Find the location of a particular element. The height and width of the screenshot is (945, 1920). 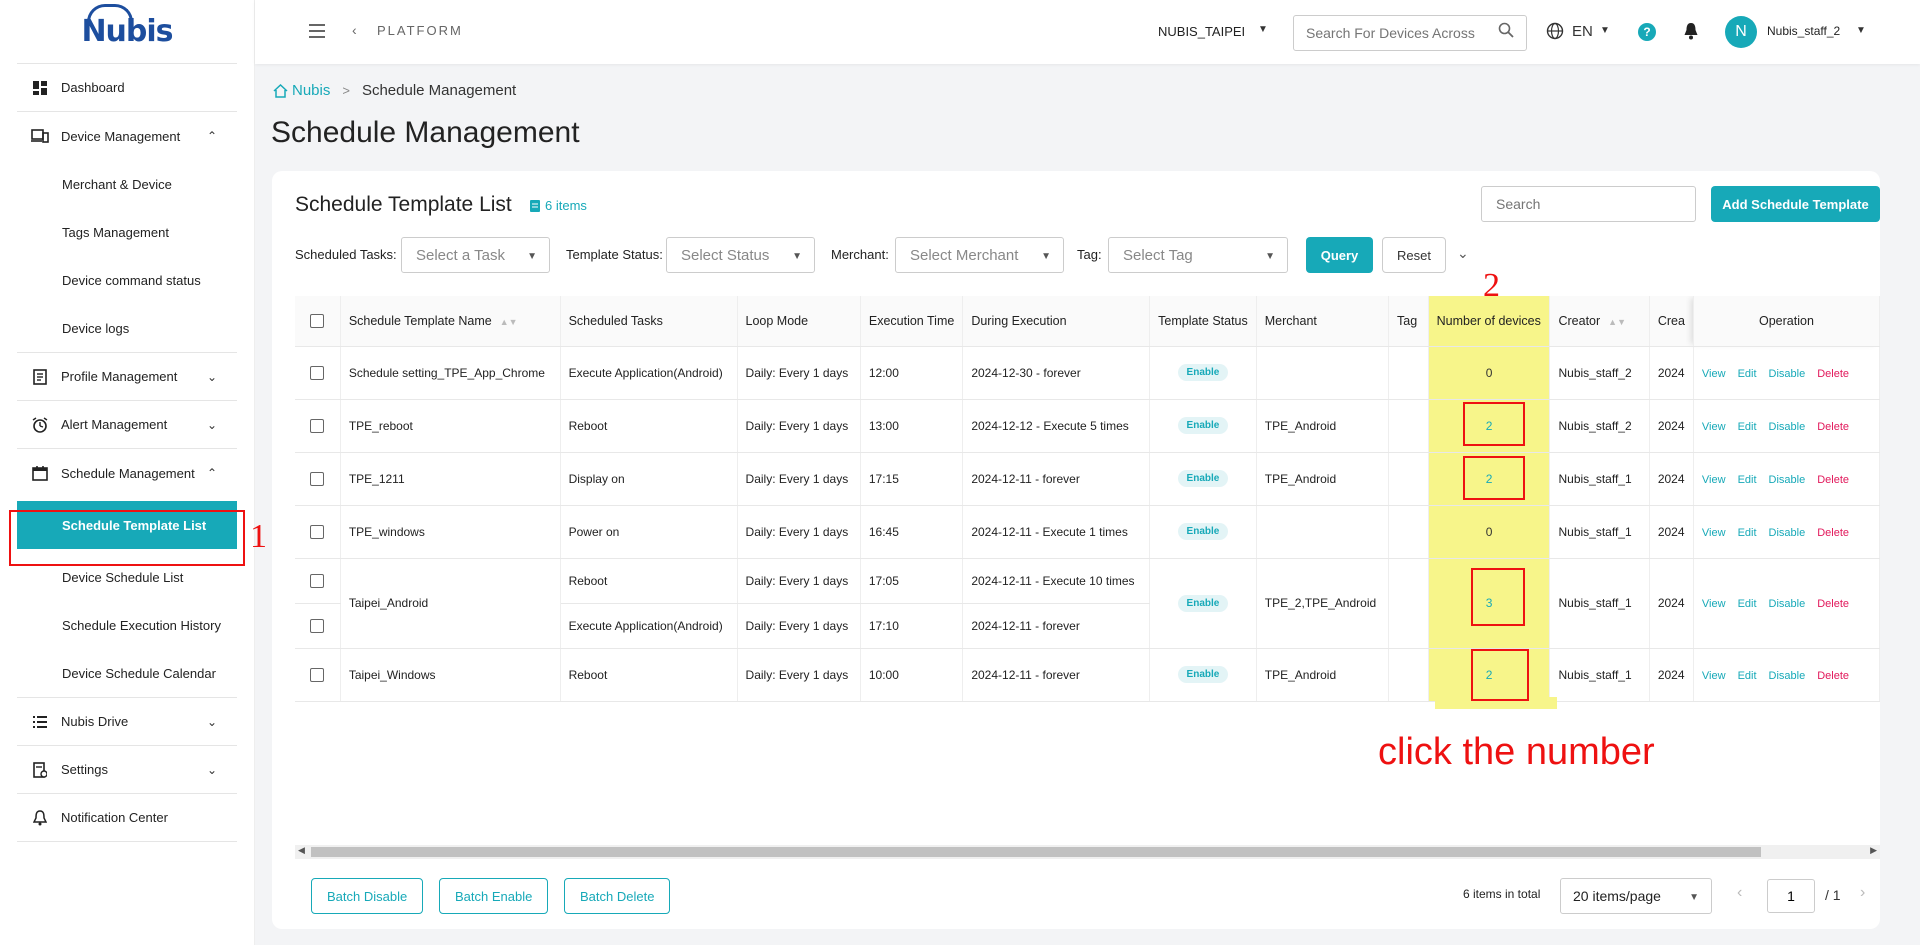

reset-button: Reset is located at coordinates (1414, 255).